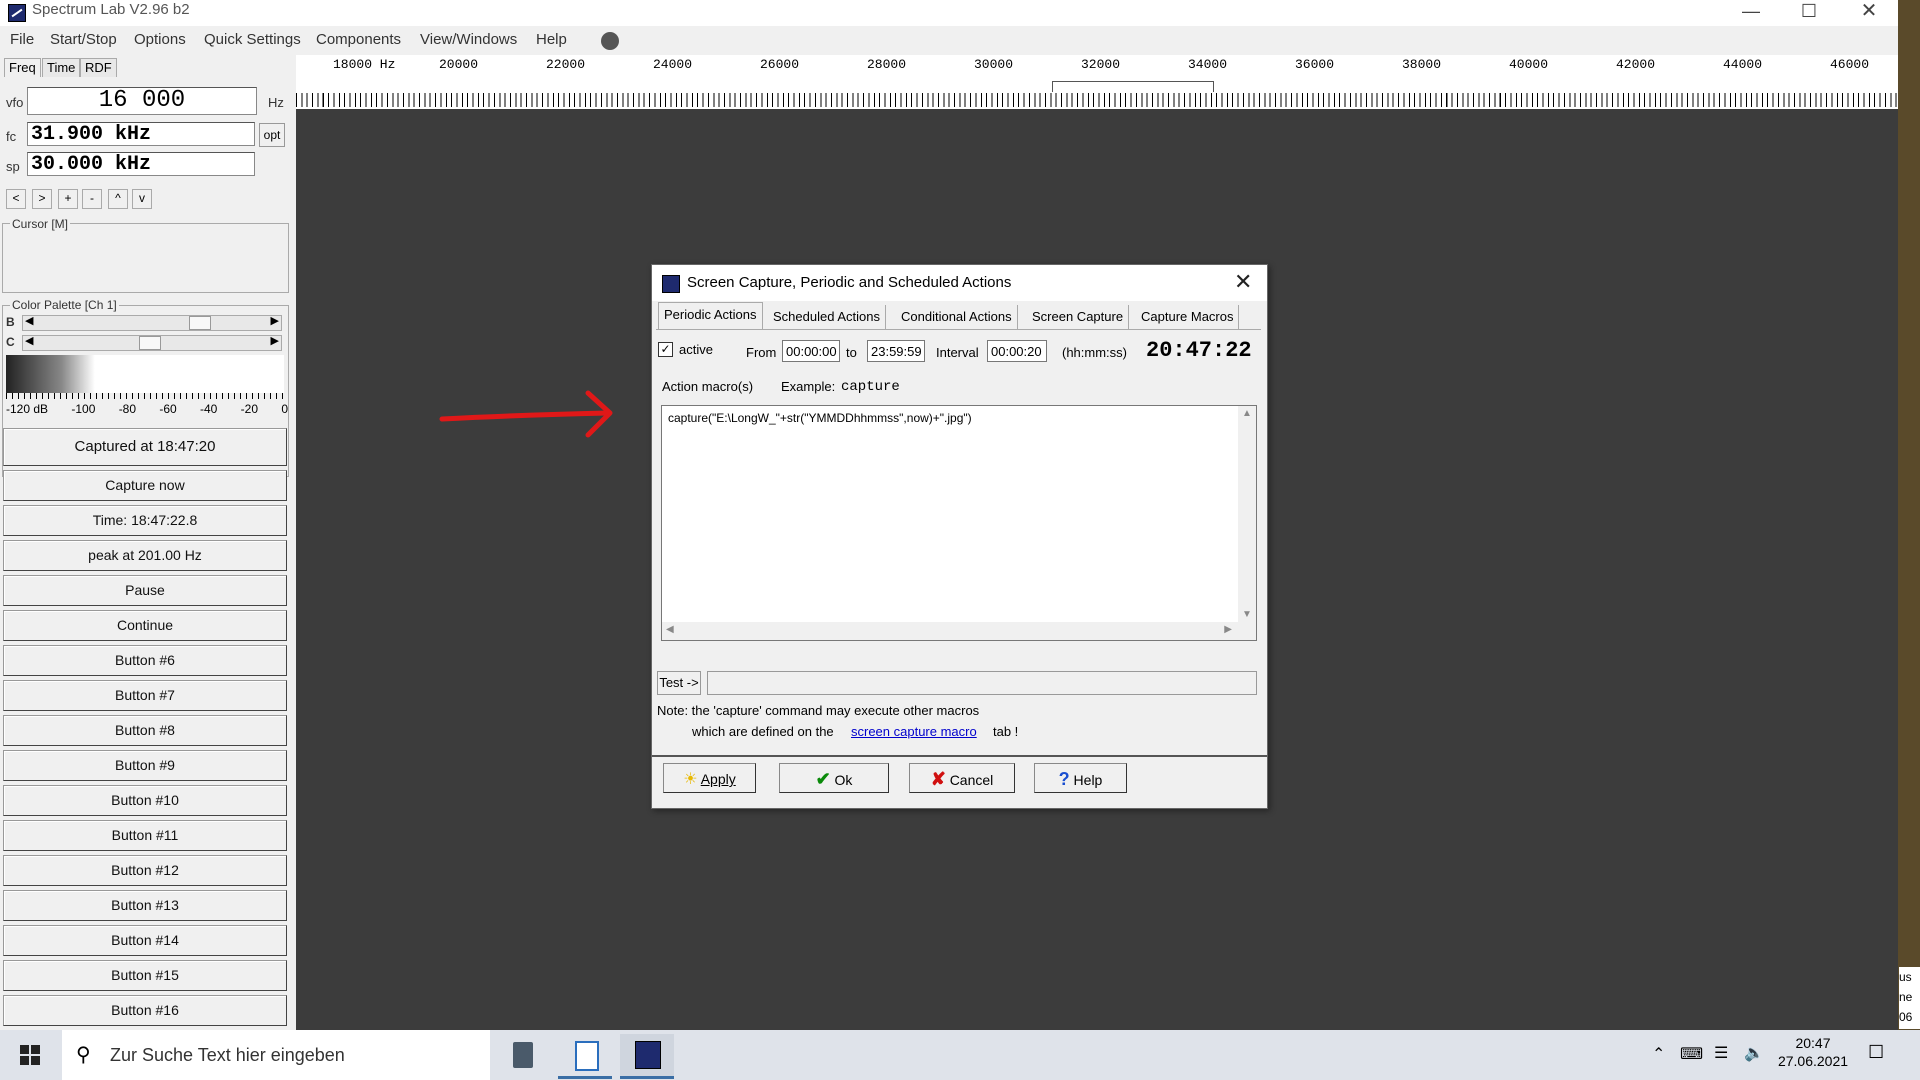 The height and width of the screenshot is (1080, 1920). What do you see at coordinates (811, 351) in the screenshot?
I see `from-time-input: 00:00:00` at bounding box center [811, 351].